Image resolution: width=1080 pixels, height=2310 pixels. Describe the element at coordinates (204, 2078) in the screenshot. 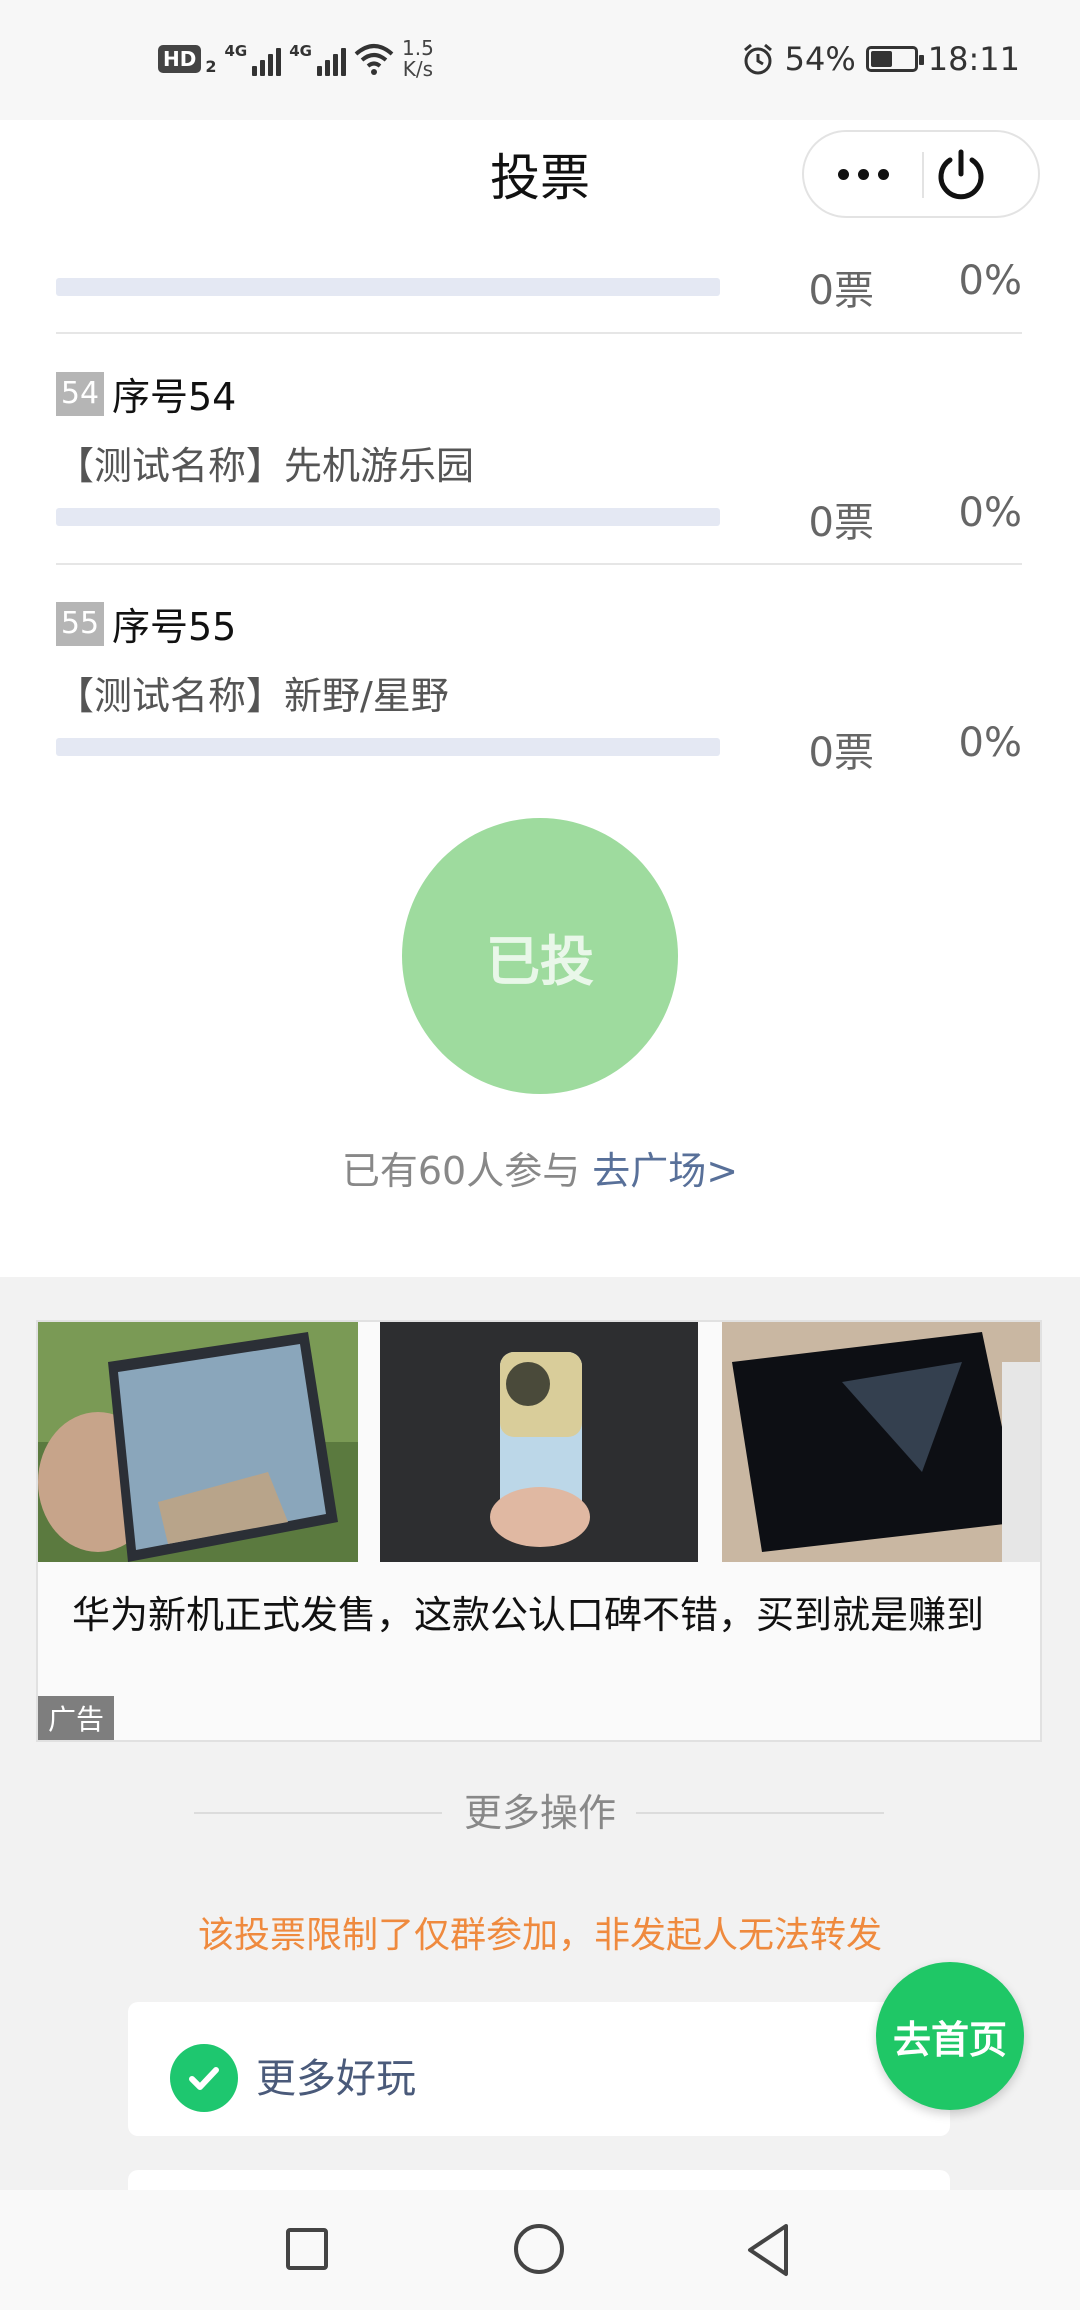

I see `verified-badge-icon` at that location.